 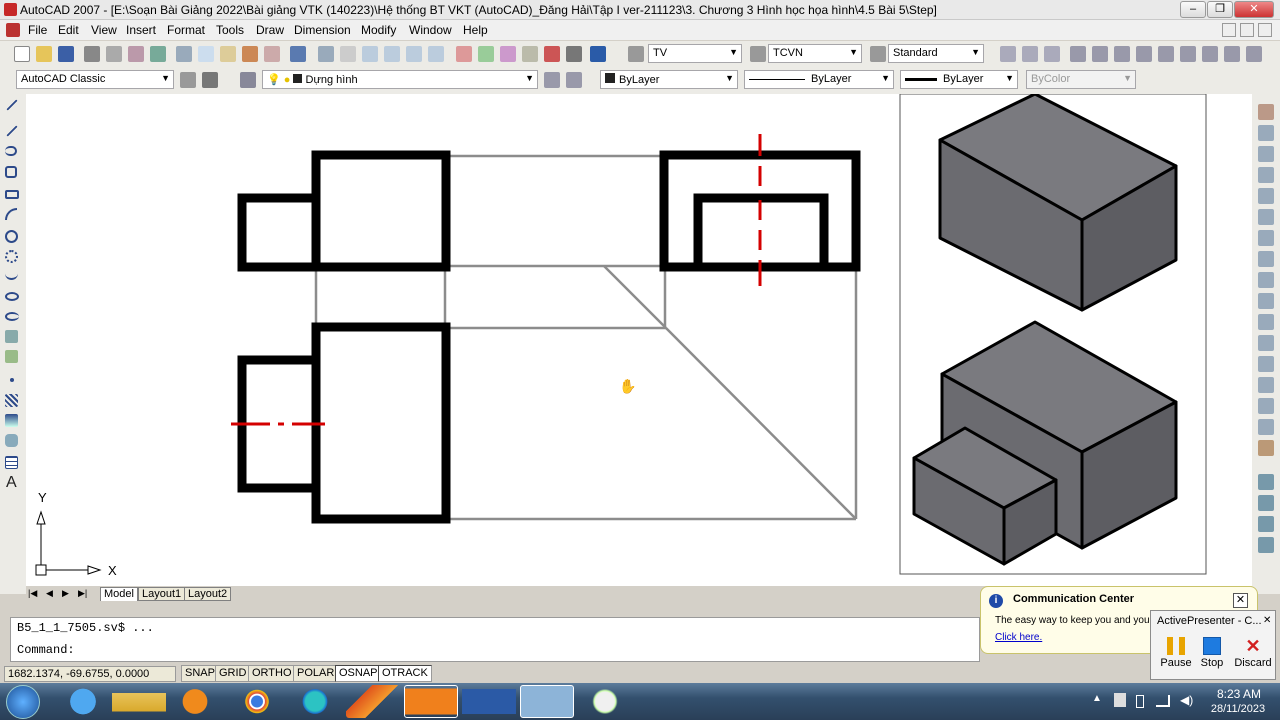 What do you see at coordinates (695, 53) in the screenshot?
I see `text-style-select: TV ▼` at bounding box center [695, 53].